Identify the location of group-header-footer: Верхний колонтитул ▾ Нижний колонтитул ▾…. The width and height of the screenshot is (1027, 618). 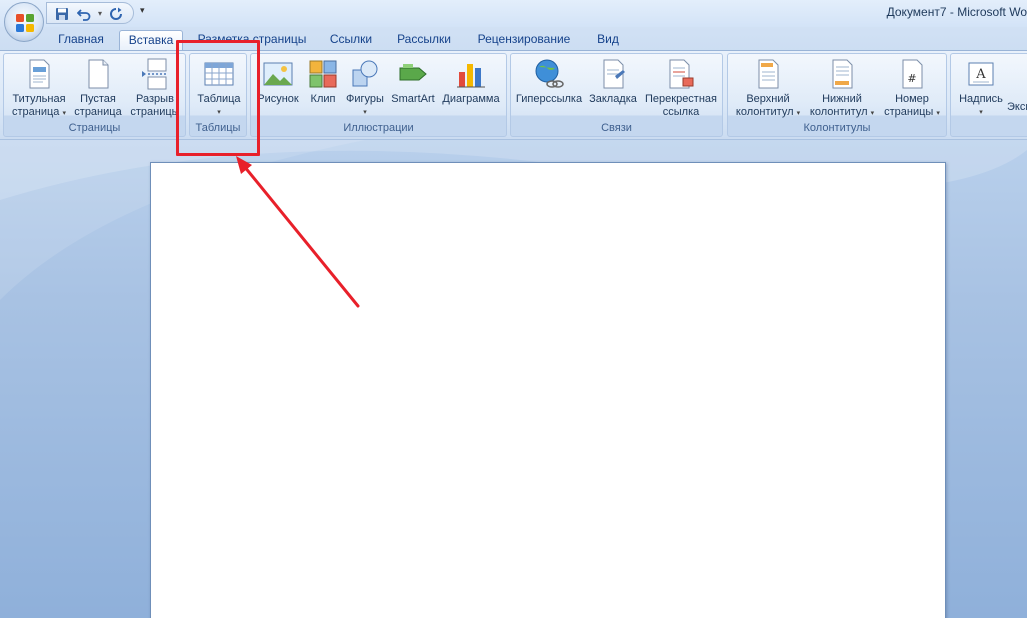
(837, 95).